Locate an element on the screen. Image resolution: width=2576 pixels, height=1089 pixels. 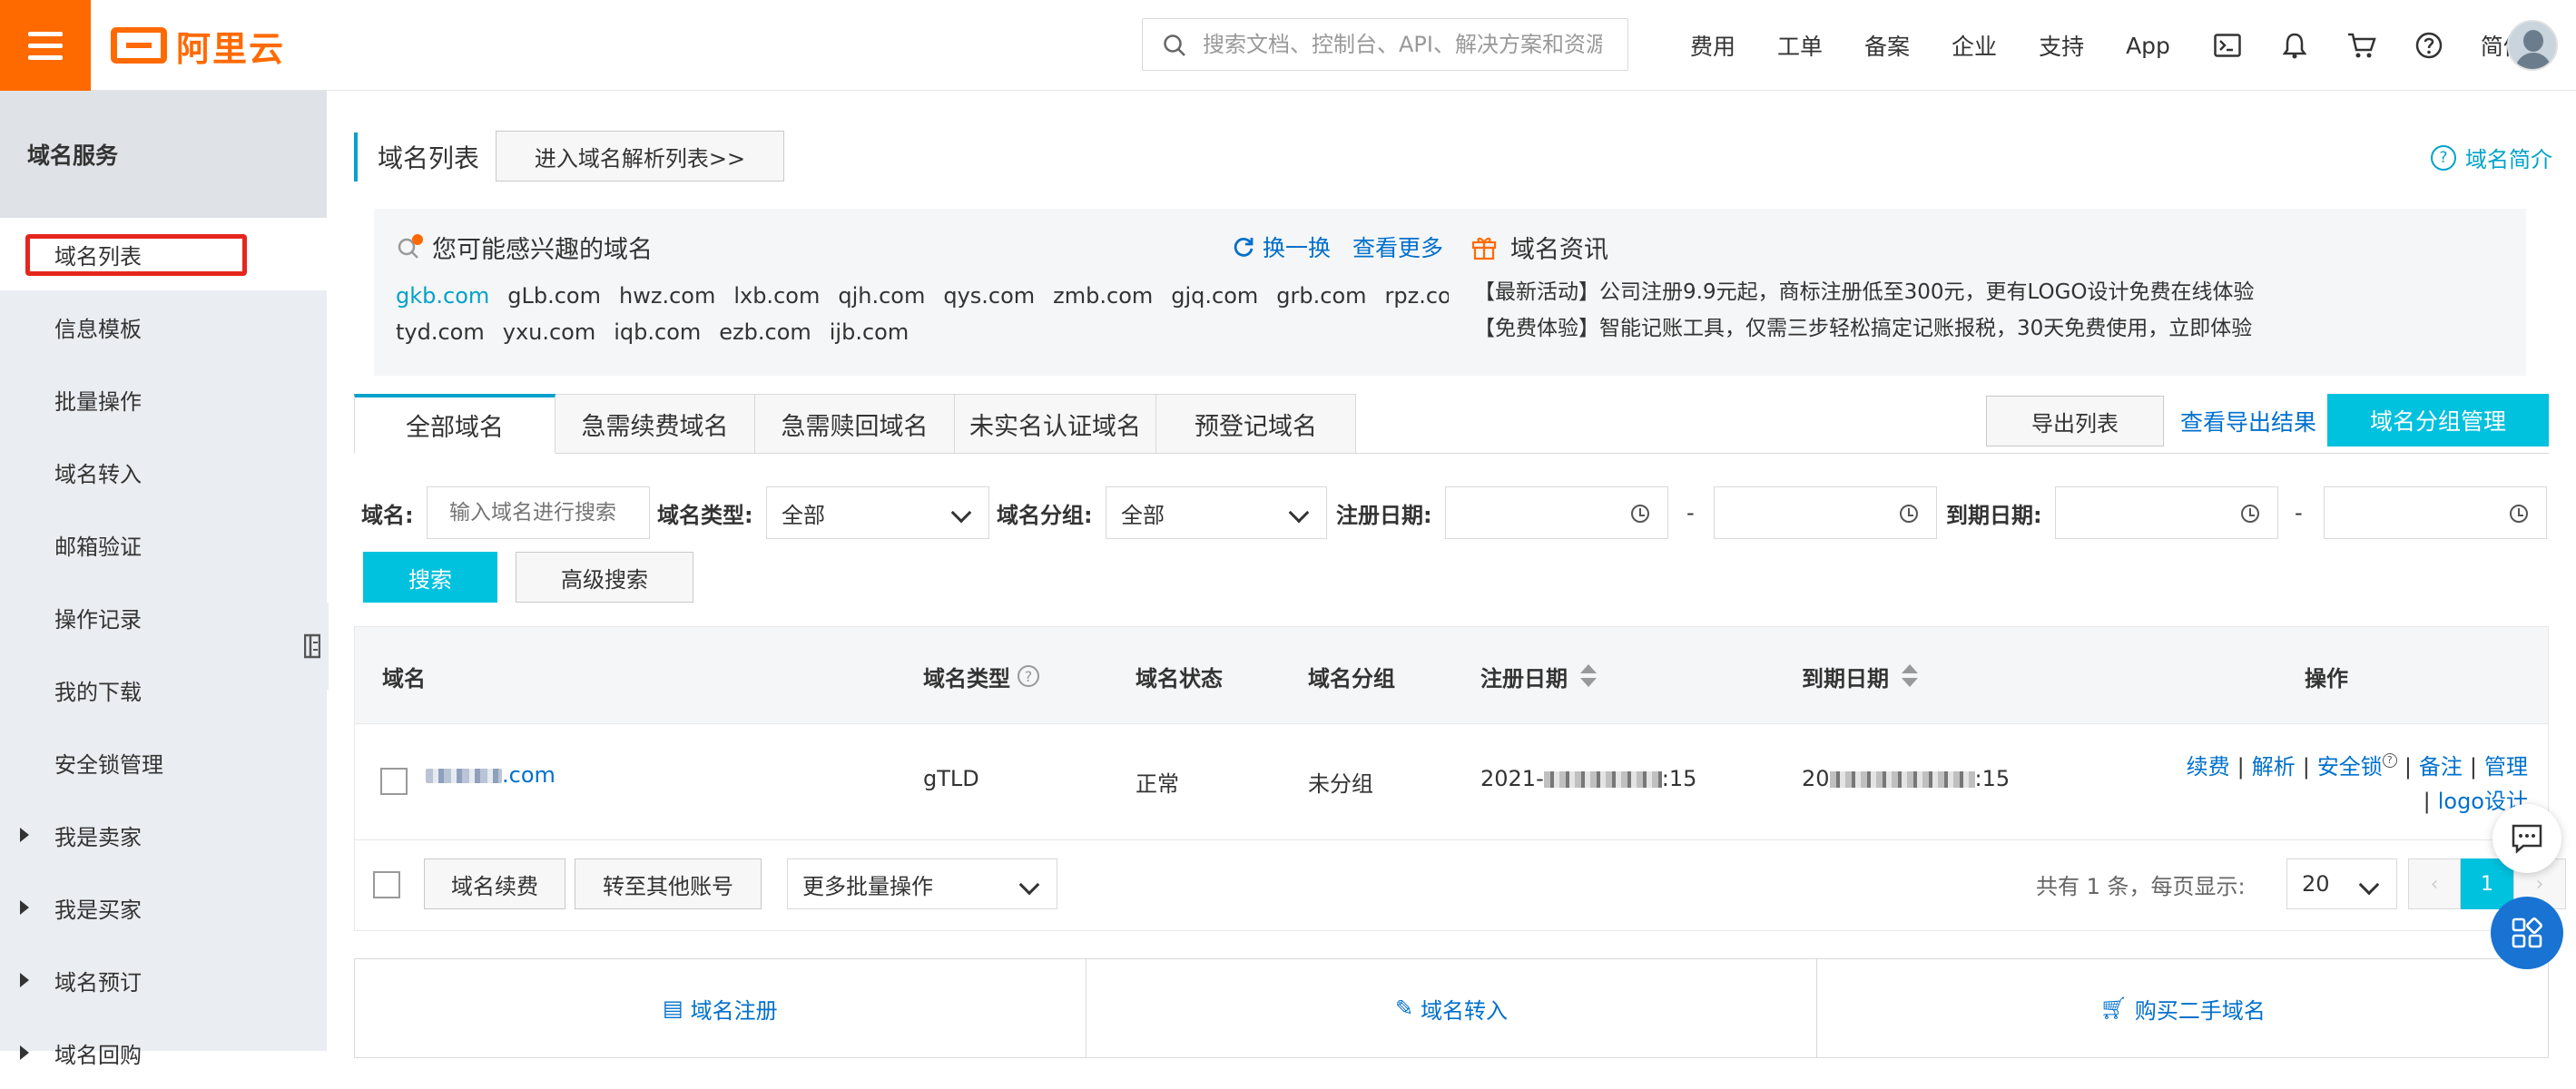
tab-preregistered: 预登记域名 is located at coordinates (1256, 424).